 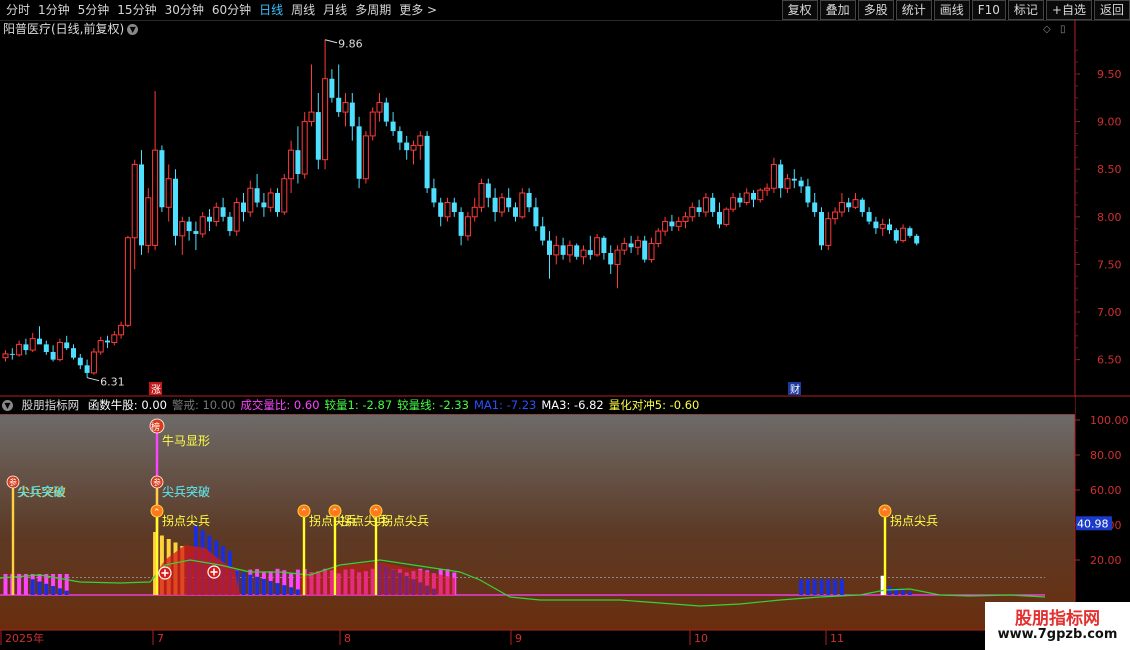 I want to click on xaxis-label: 9, so click(x=518, y=638).